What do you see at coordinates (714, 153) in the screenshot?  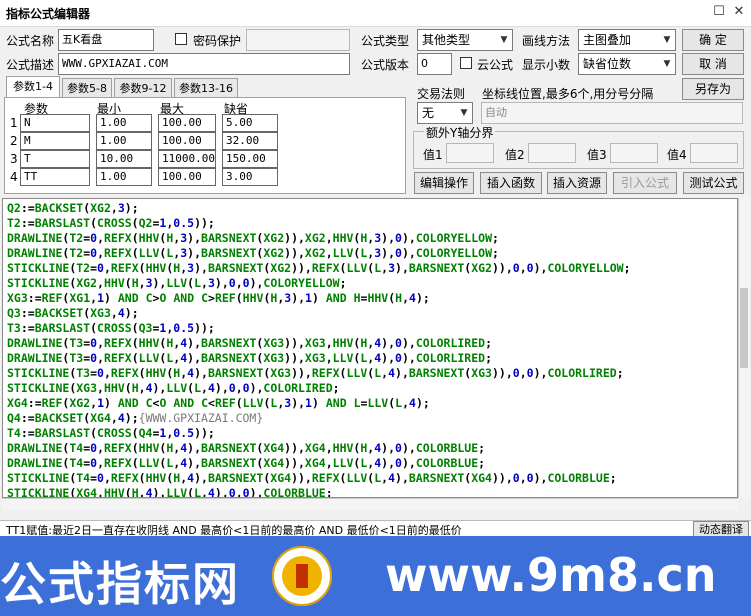 I see `y4-field` at bounding box center [714, 153].